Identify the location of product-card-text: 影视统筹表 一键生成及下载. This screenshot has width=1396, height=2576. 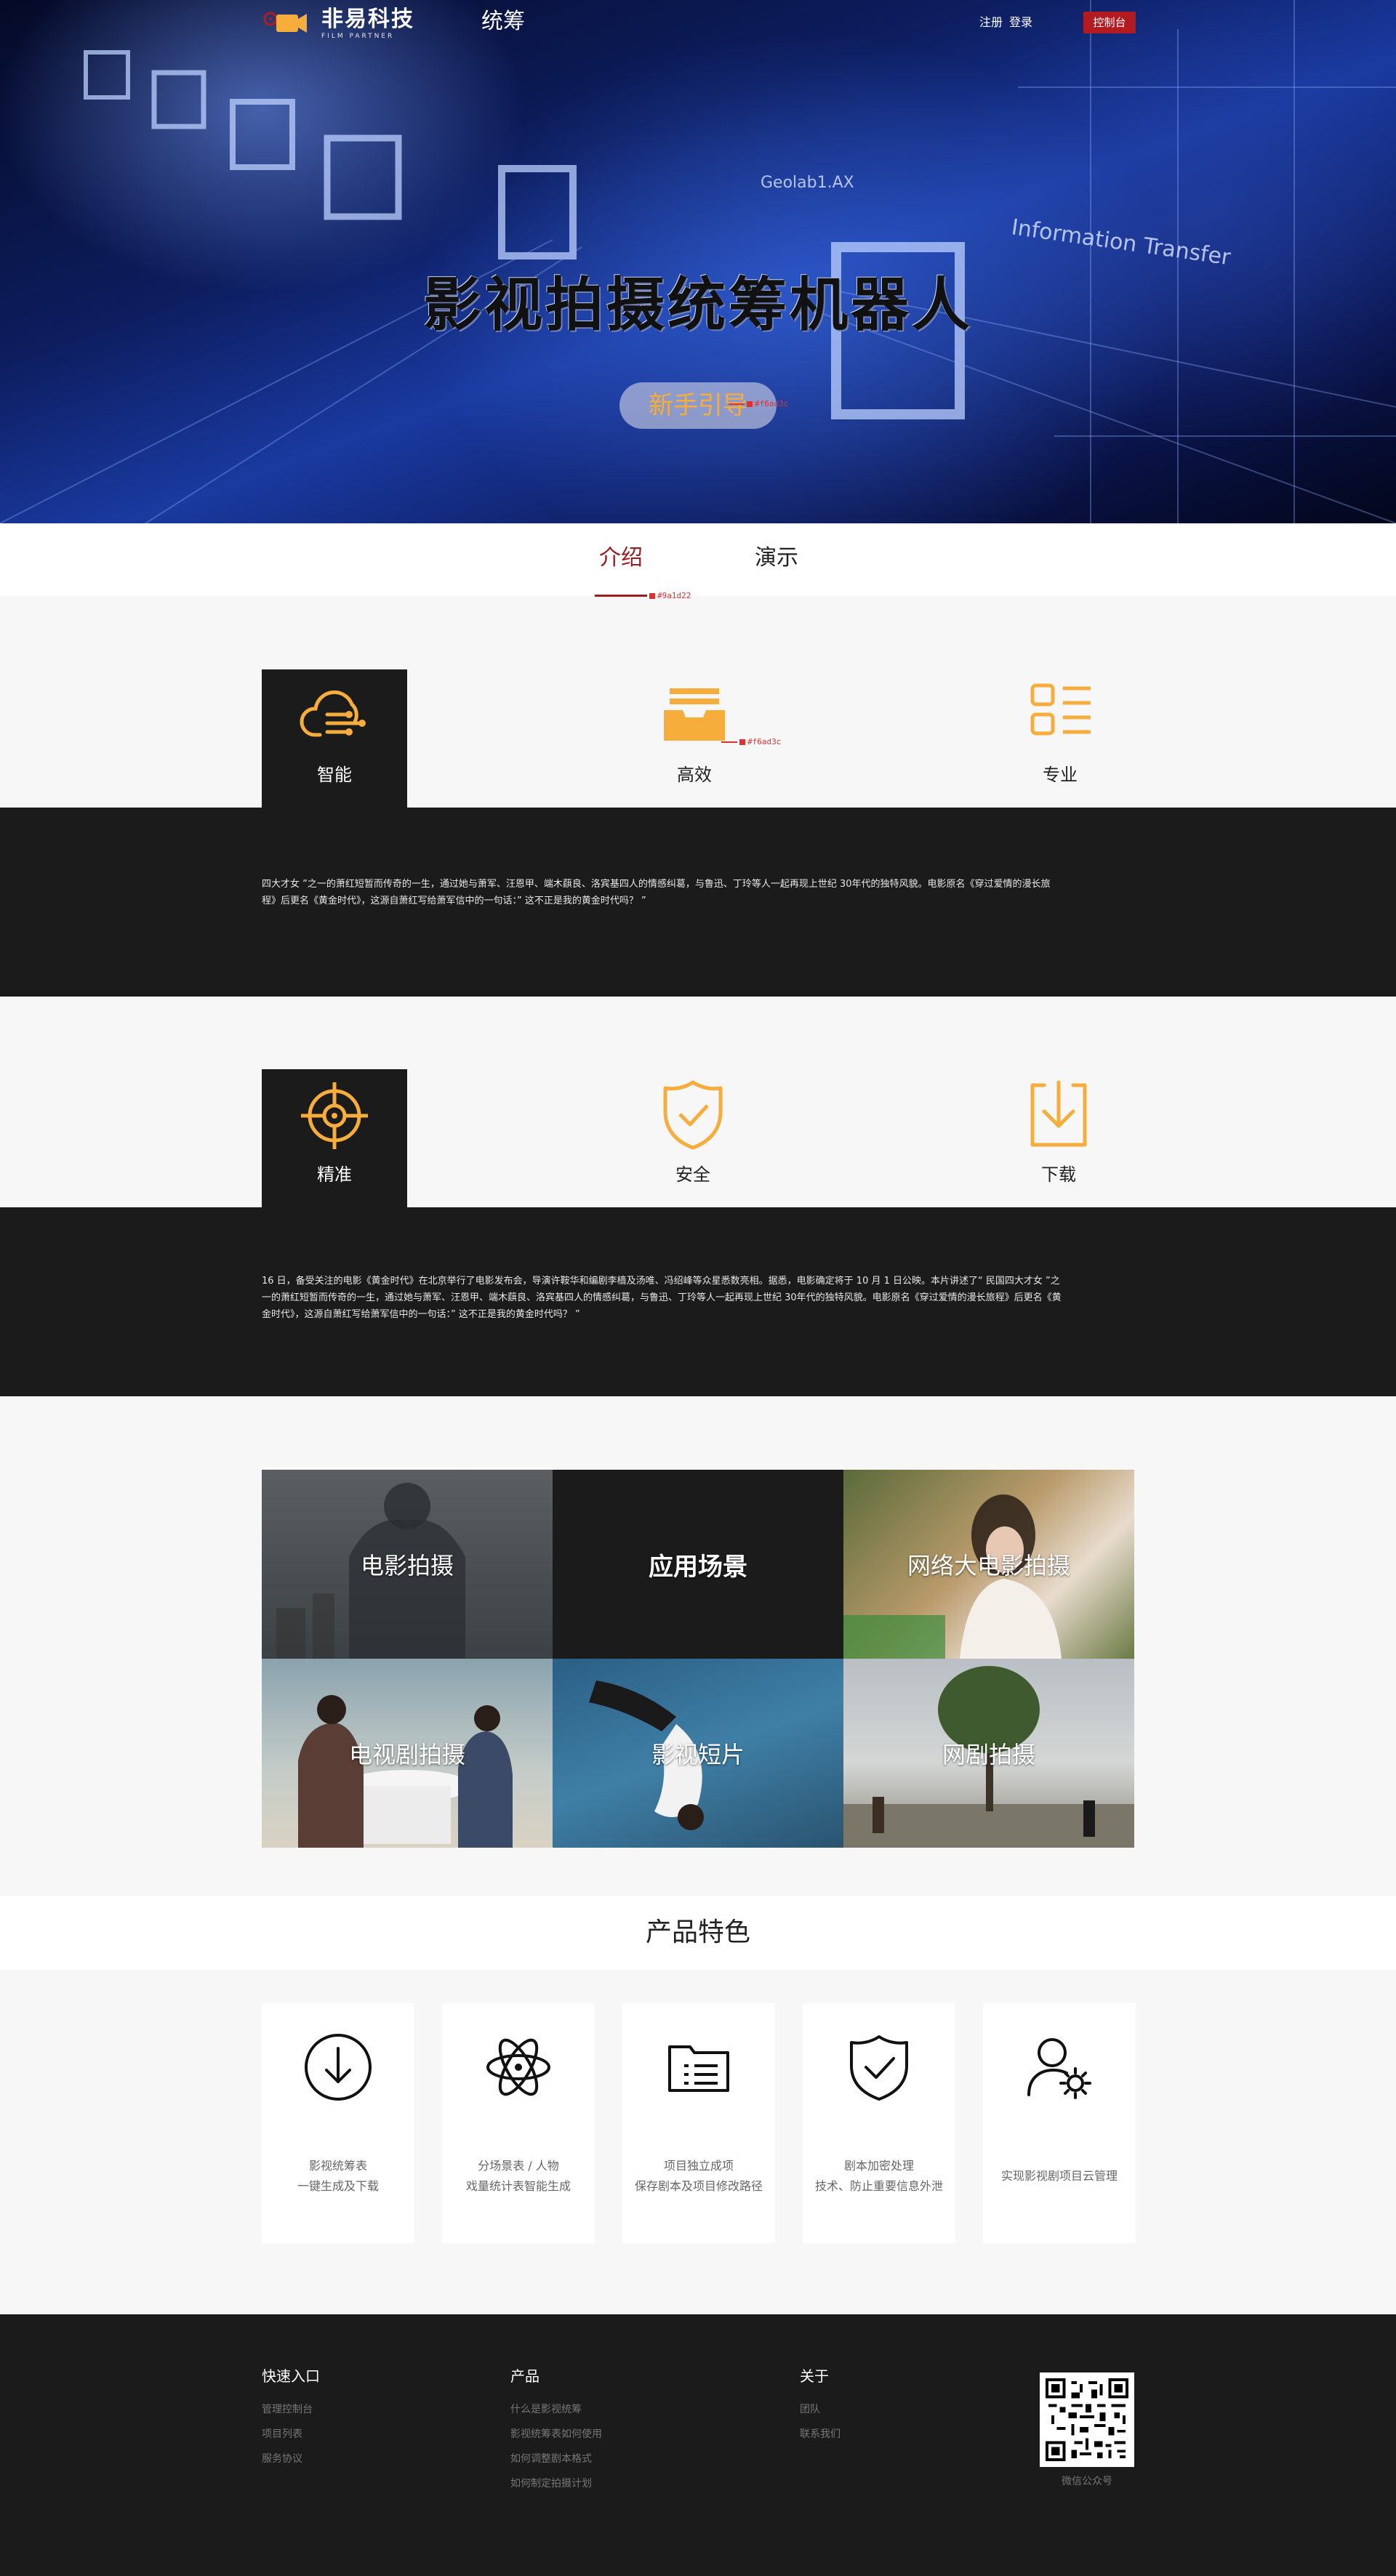
(338, 2176).